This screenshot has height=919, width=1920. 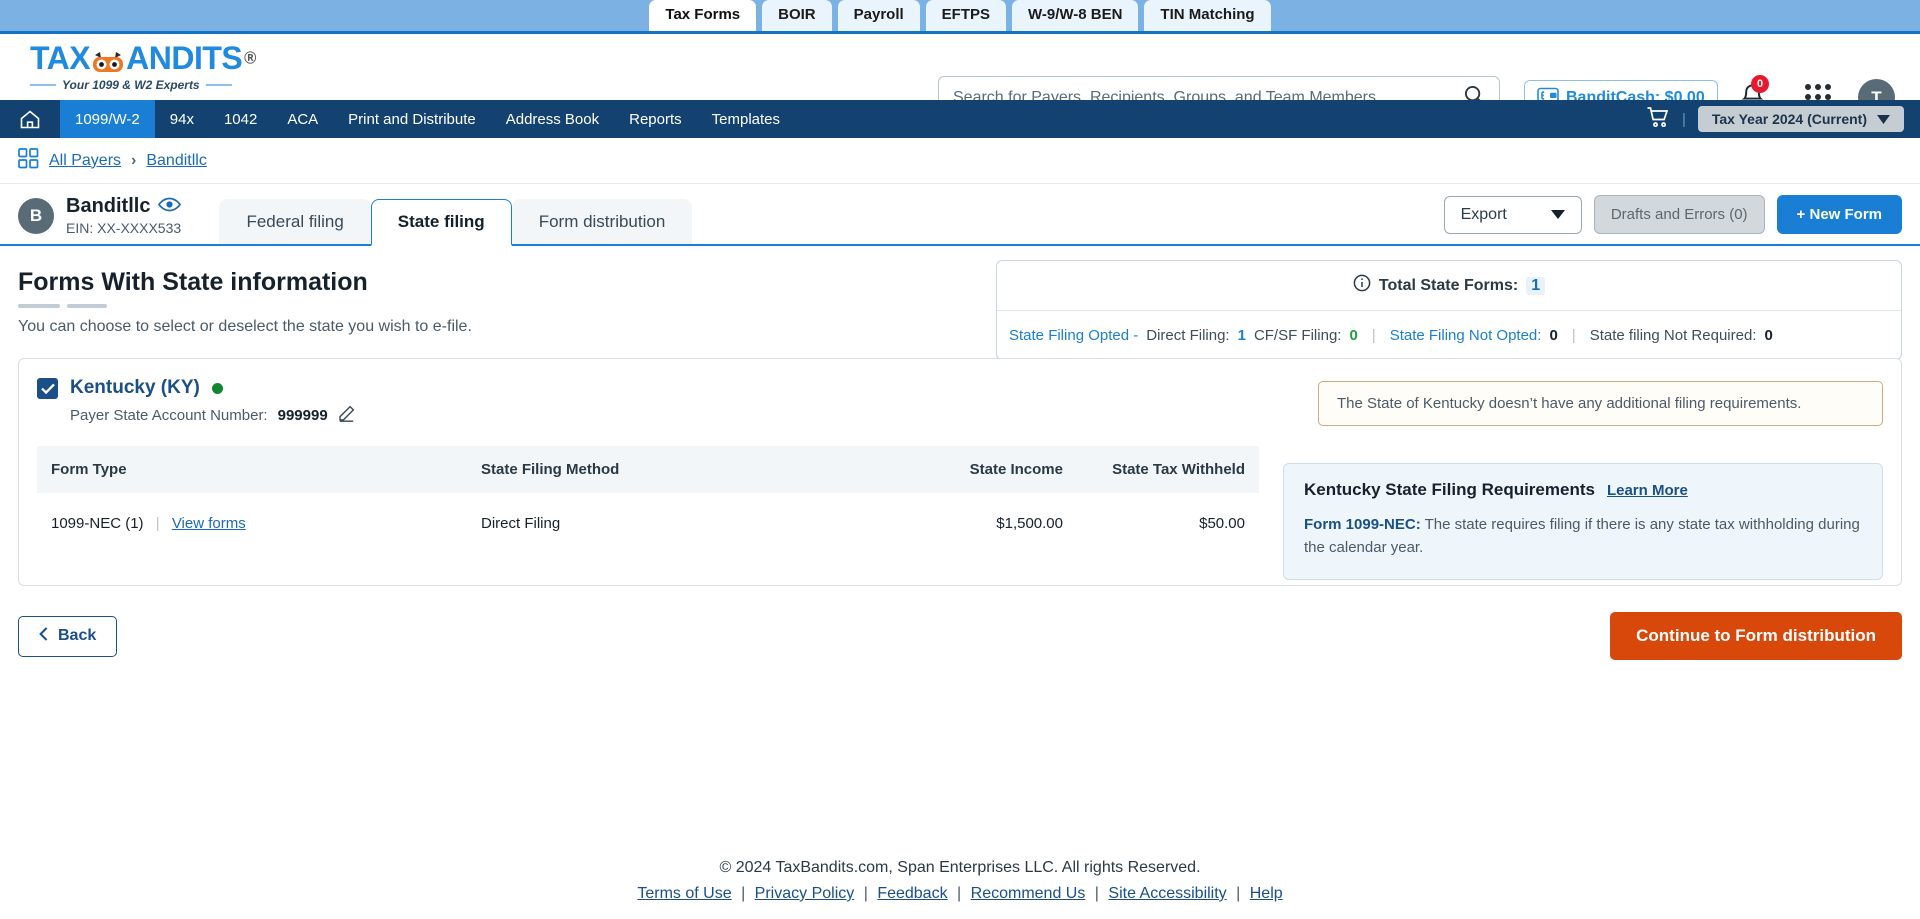 What do you see at coordinates (1679, 214) in the screenshot?
I see `drafts-and-errors-button: Drafts and Errors (0)` at bounding box center [1679, 214].